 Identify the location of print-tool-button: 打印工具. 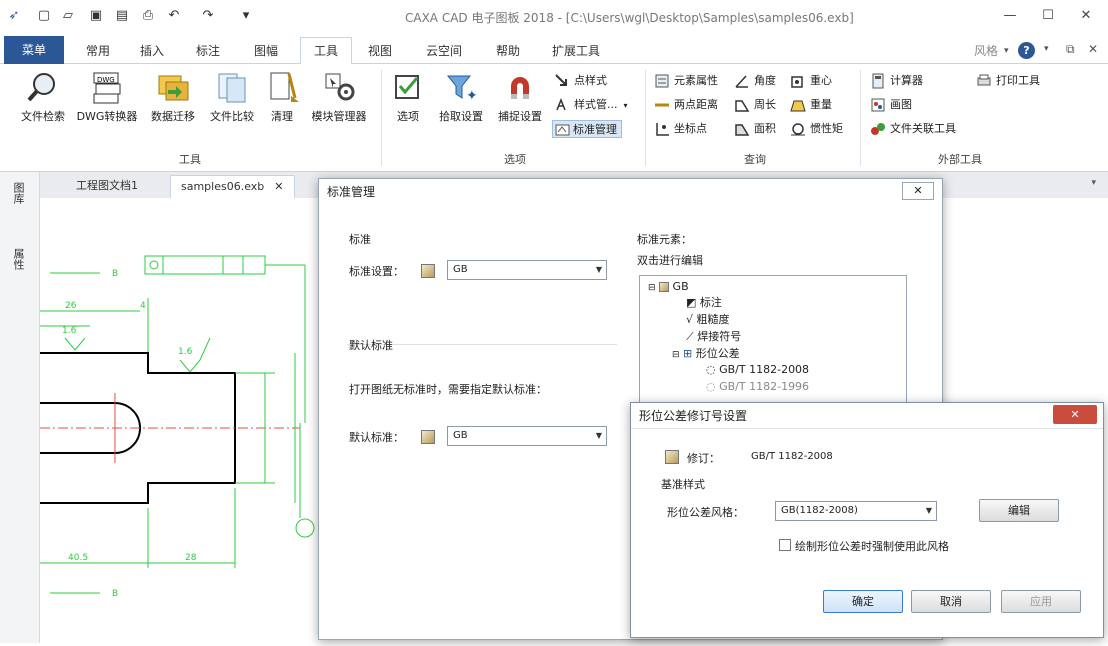
(1008, 81).